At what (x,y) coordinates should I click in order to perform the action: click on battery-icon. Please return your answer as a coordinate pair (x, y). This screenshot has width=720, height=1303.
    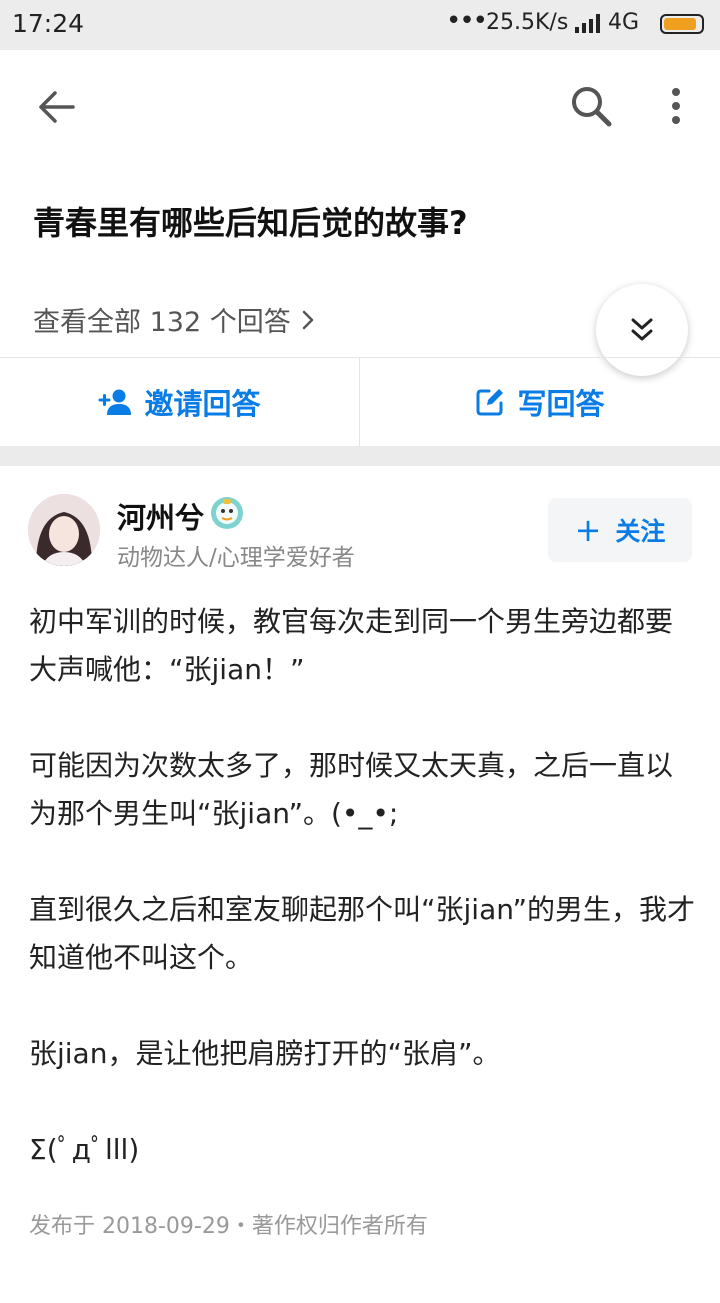
    Looking at the image, I should click on (682, 24).